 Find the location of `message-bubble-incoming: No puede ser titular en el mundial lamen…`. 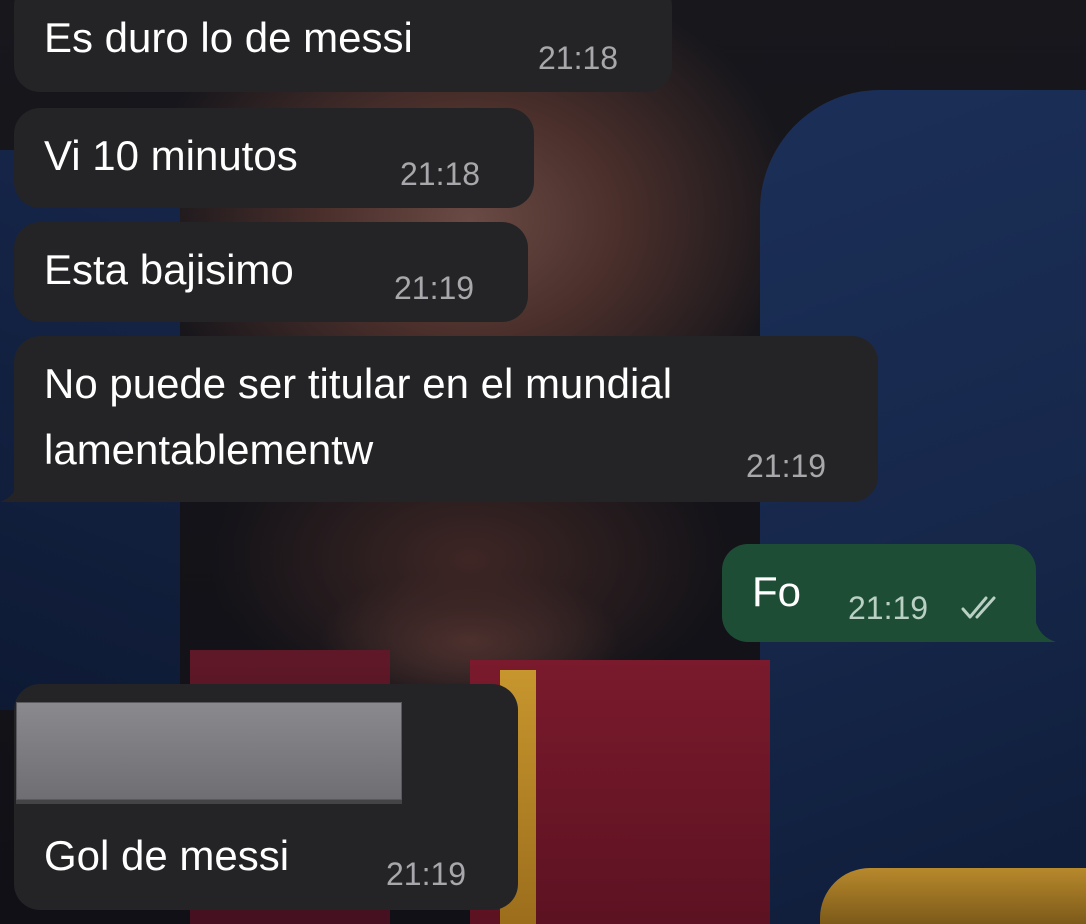

message-bubble-incoming: No puede ser titular en el mundial lamen… is located at coordinates (446, 419).